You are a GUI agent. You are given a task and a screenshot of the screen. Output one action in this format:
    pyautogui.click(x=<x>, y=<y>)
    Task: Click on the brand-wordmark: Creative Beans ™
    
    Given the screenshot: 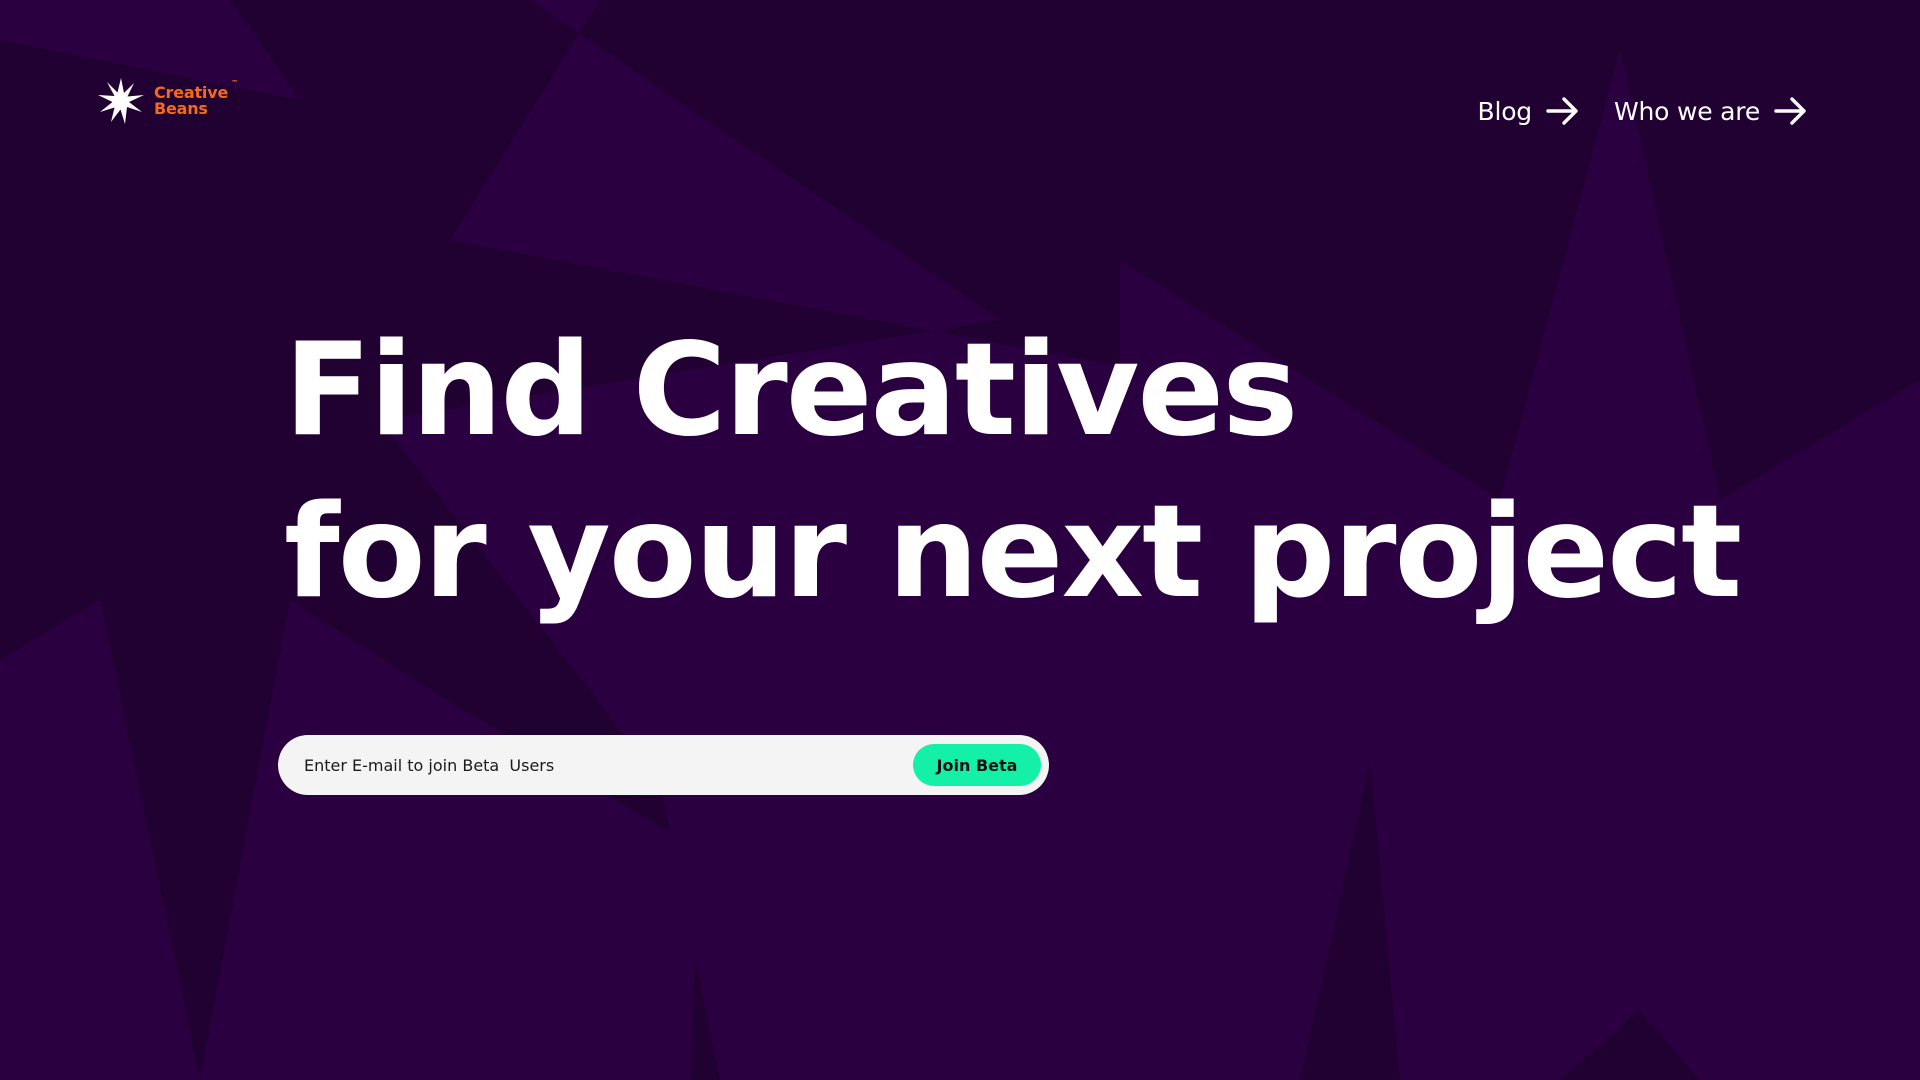 What is the action you would take?
    pyautogui.click(x=196, y=98)
    